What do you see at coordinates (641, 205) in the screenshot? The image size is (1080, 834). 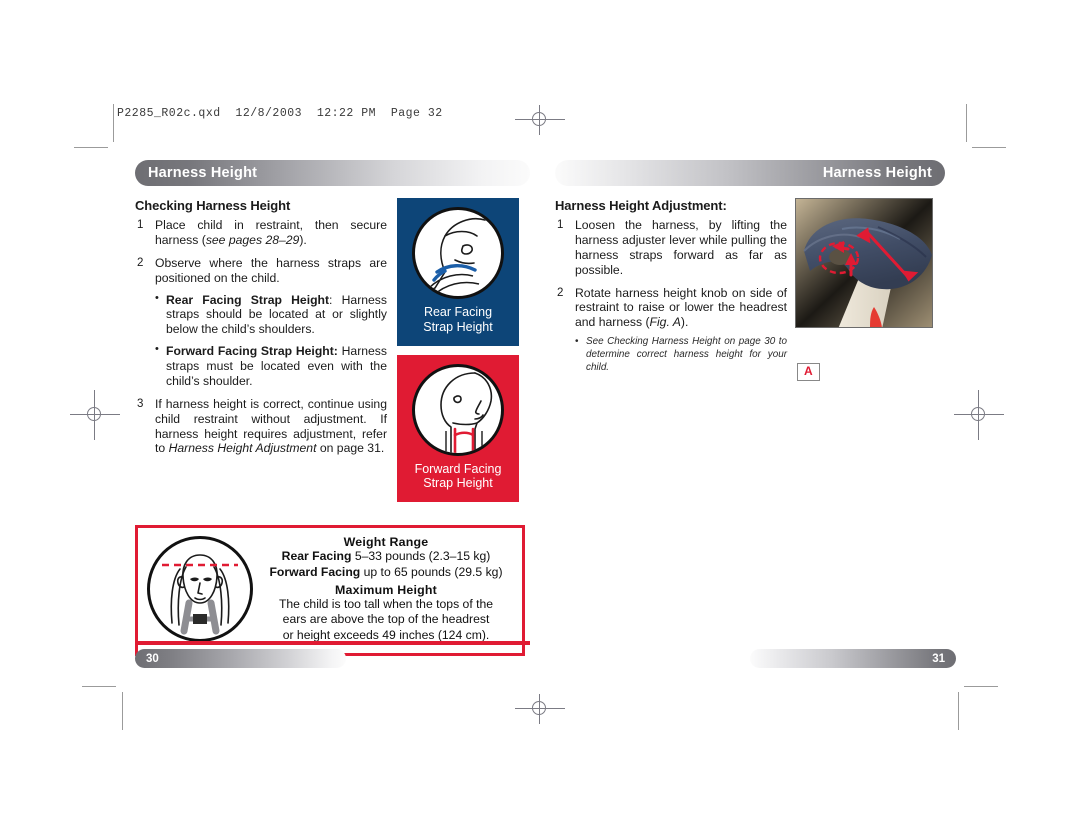 I see `harness-height-adjustment-title: Harness Height Adjustment:` at bounding box center [641, 205].